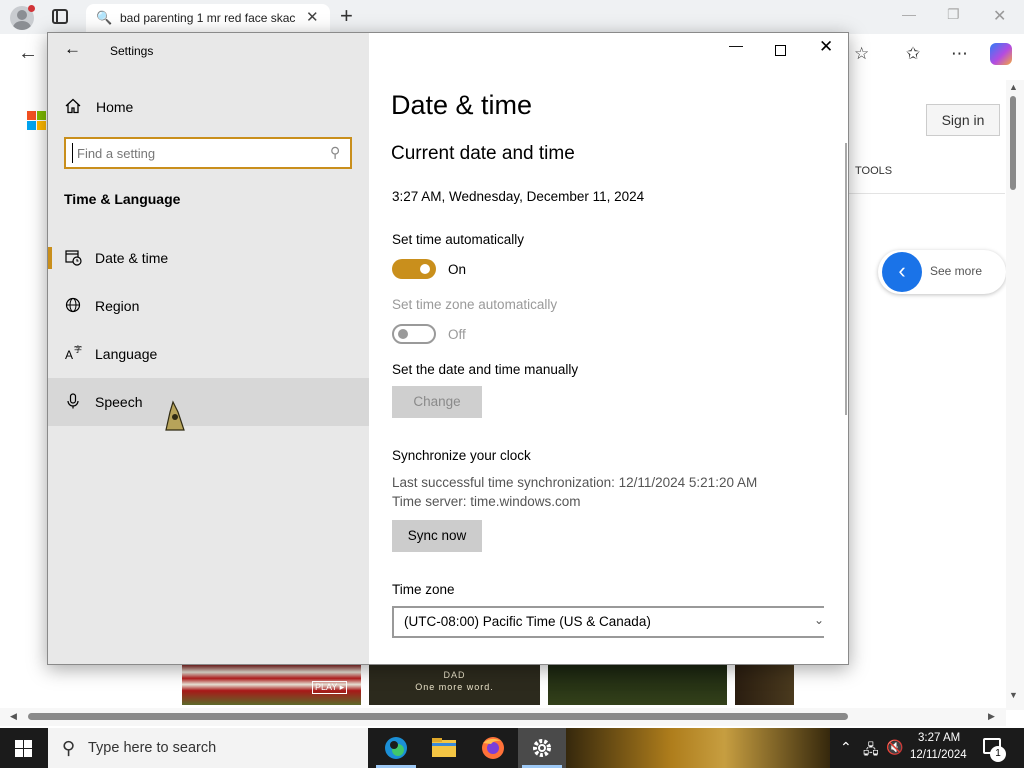 Image resolution: width=1024 pixels, height=768 pixels. I want to click on more-options-icon: ⋯, so click(959, 54).